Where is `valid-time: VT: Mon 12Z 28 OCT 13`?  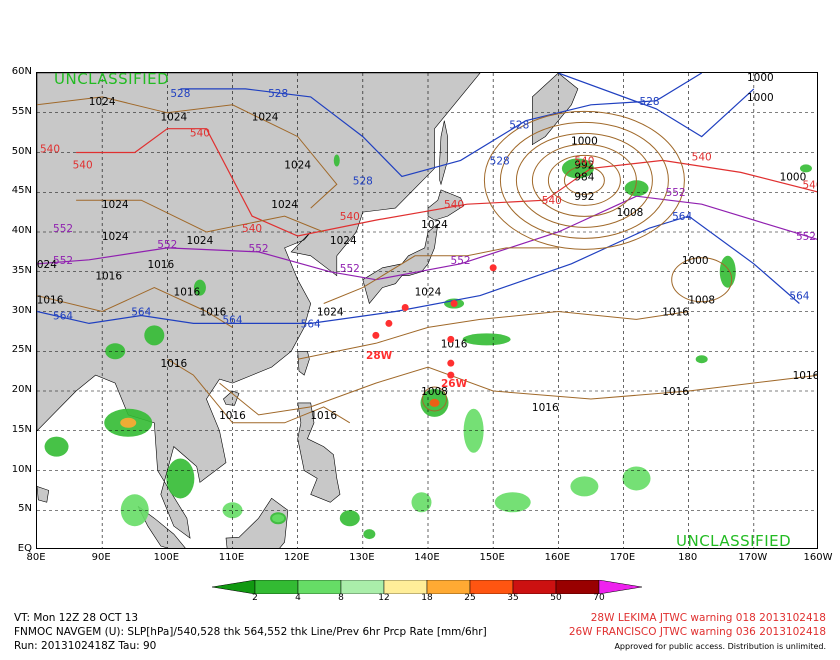
valid-time: VT: Mon 12Z 28 OCT 13 is located at coordinates (76, 618).